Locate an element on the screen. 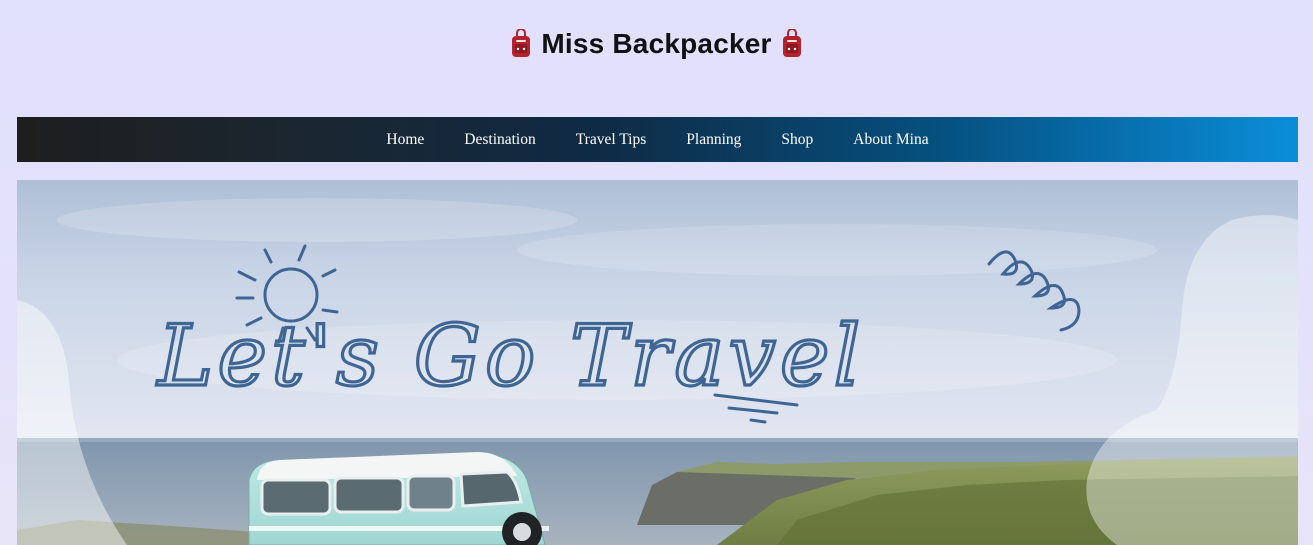 This screenshot has width=1313, height=545. camper-van is located at coordinates (398, 498).